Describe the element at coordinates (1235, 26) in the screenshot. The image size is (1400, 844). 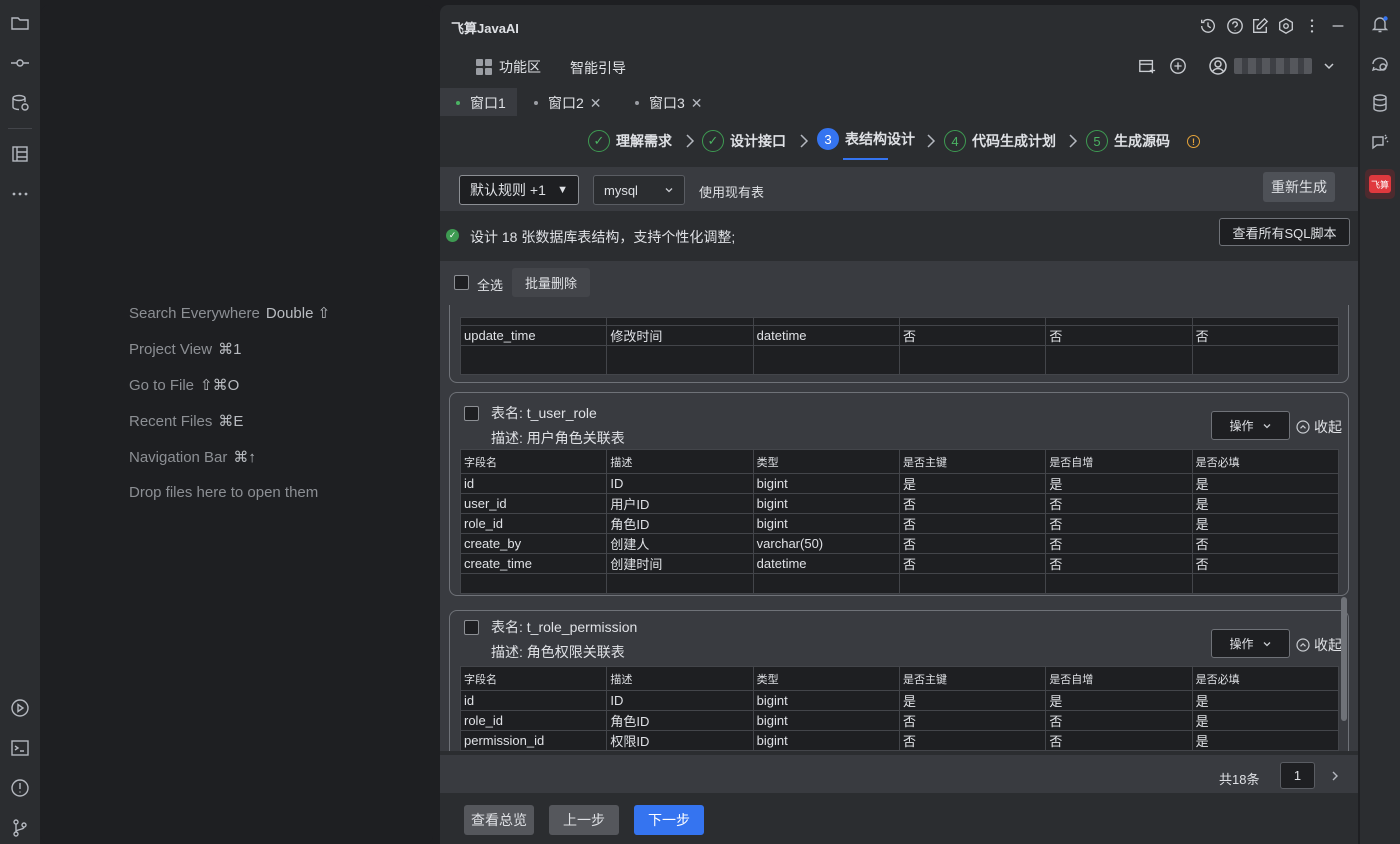
I see `help-icon` at that location.